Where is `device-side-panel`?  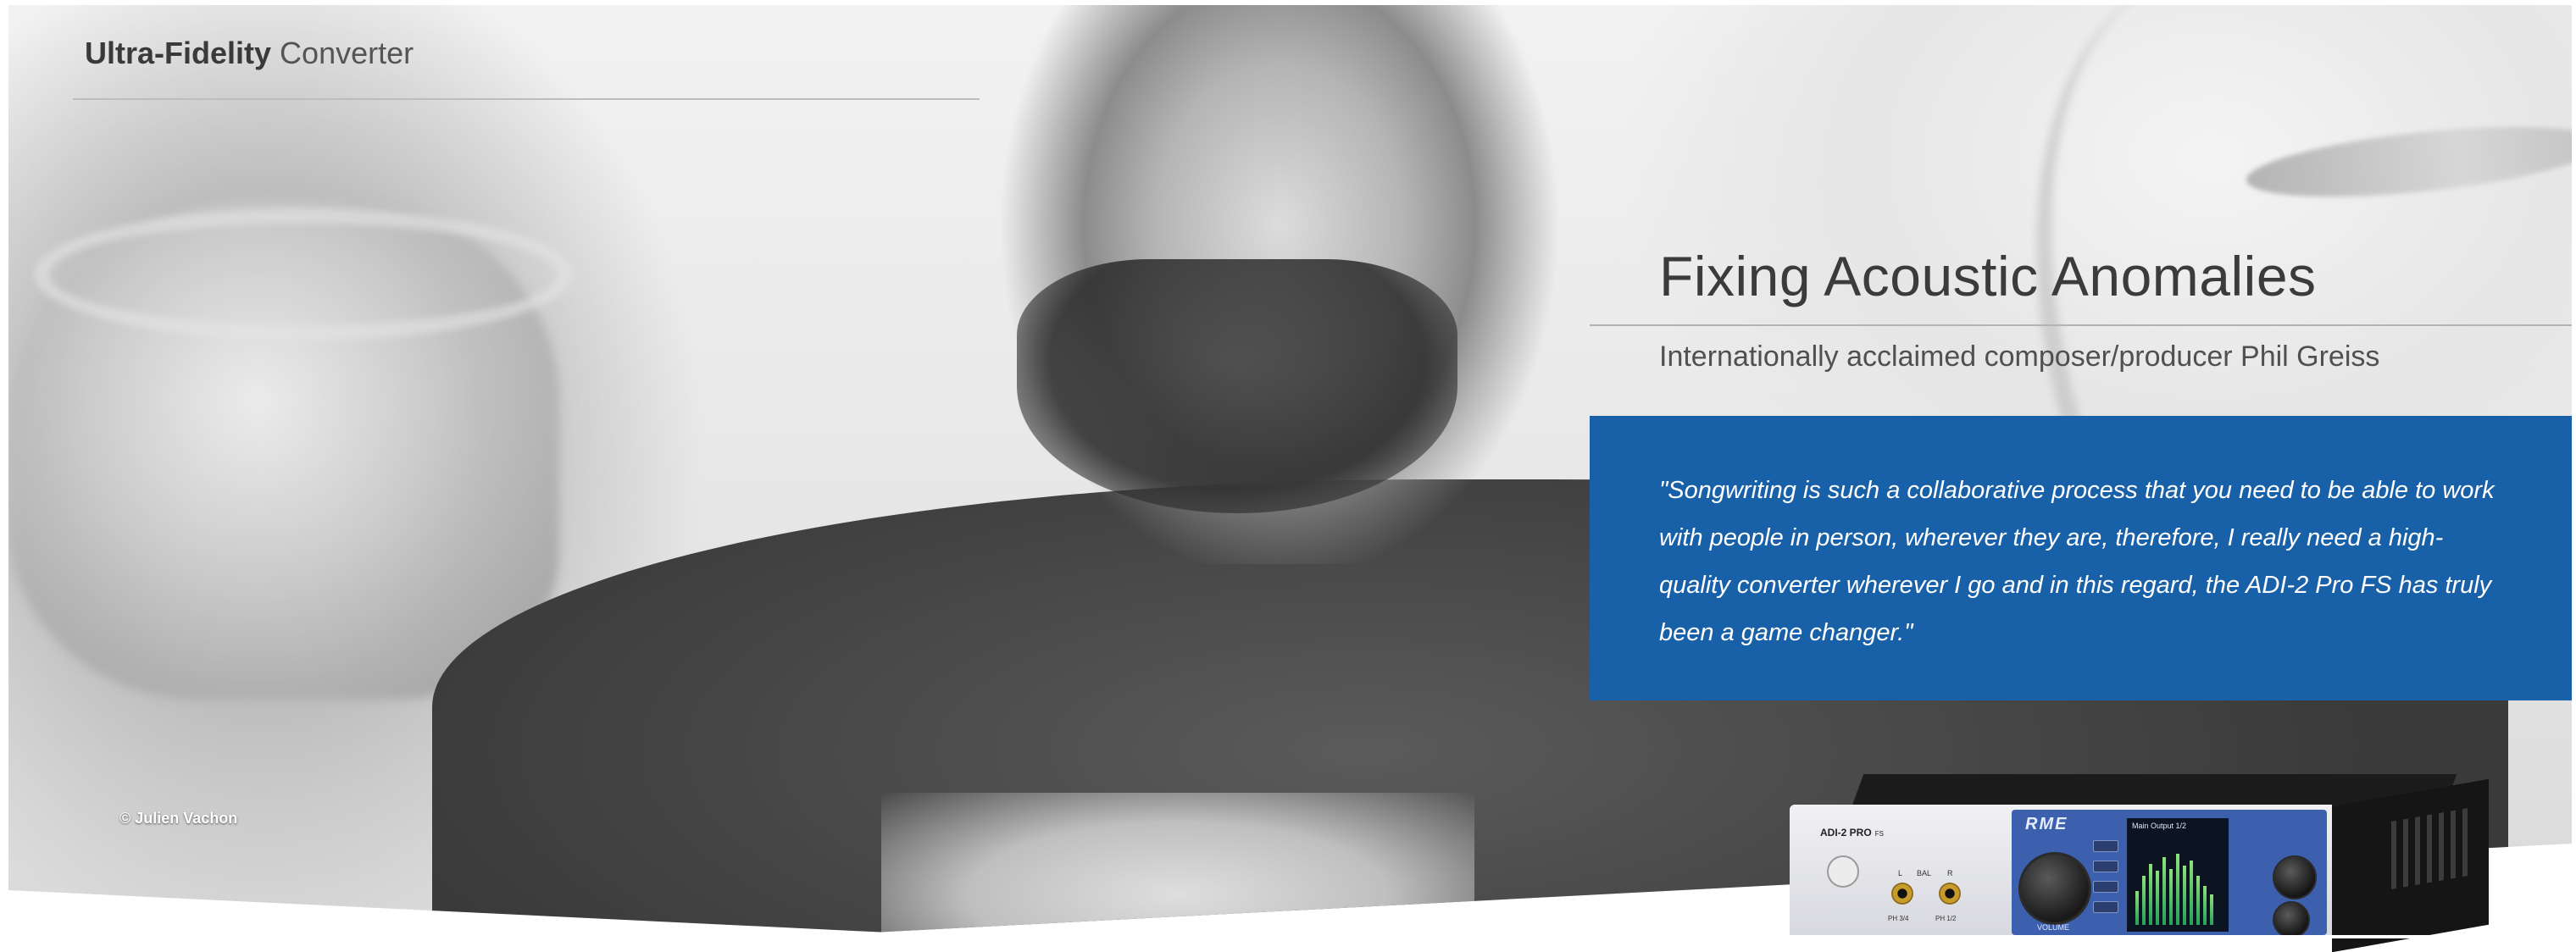 device-side-panel is located at coordinates (2410, 865).